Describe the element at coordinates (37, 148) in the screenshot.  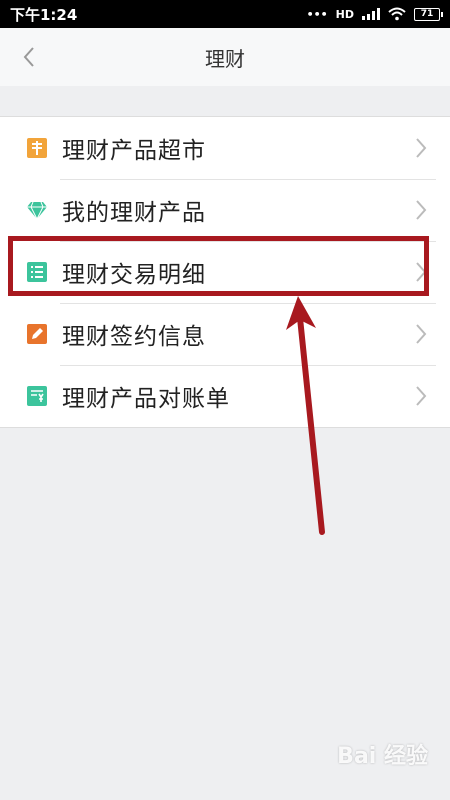
I see `market-icon` at that location.